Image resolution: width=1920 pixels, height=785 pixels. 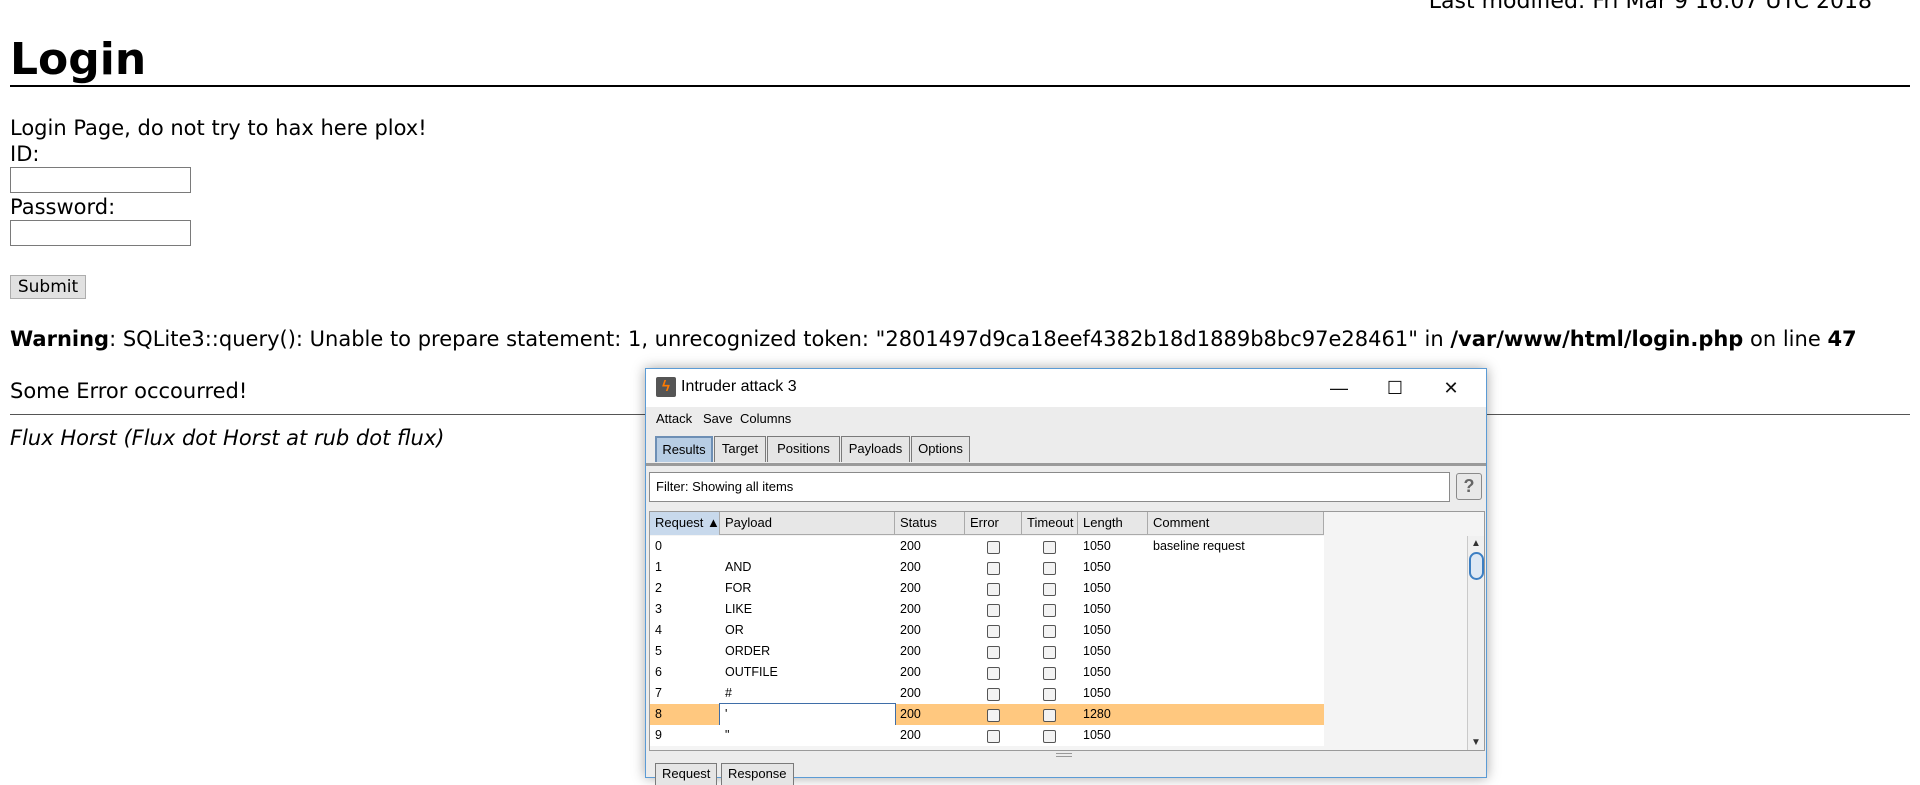 I want to click on column-request: Request ▲, so click(x=685, y=523).